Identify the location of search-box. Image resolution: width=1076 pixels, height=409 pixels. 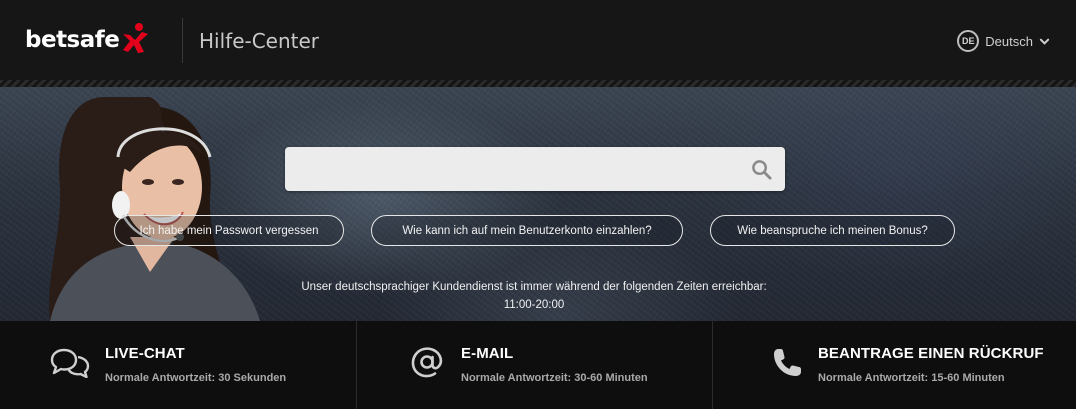
(535, 169).